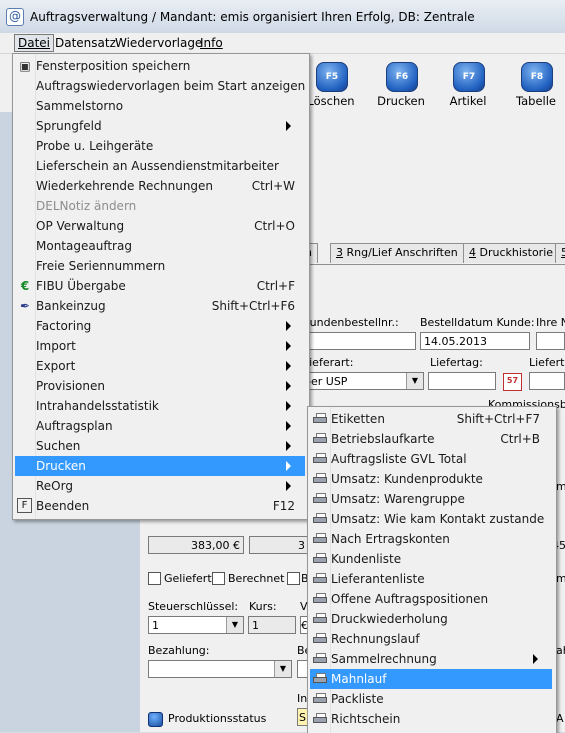 This screenshot has height=733, width=565. What do you see at coordinates (85, 43) in the screenshot?
I see `menu-datensatz: Datensatz` at bounding box center [85, 43].